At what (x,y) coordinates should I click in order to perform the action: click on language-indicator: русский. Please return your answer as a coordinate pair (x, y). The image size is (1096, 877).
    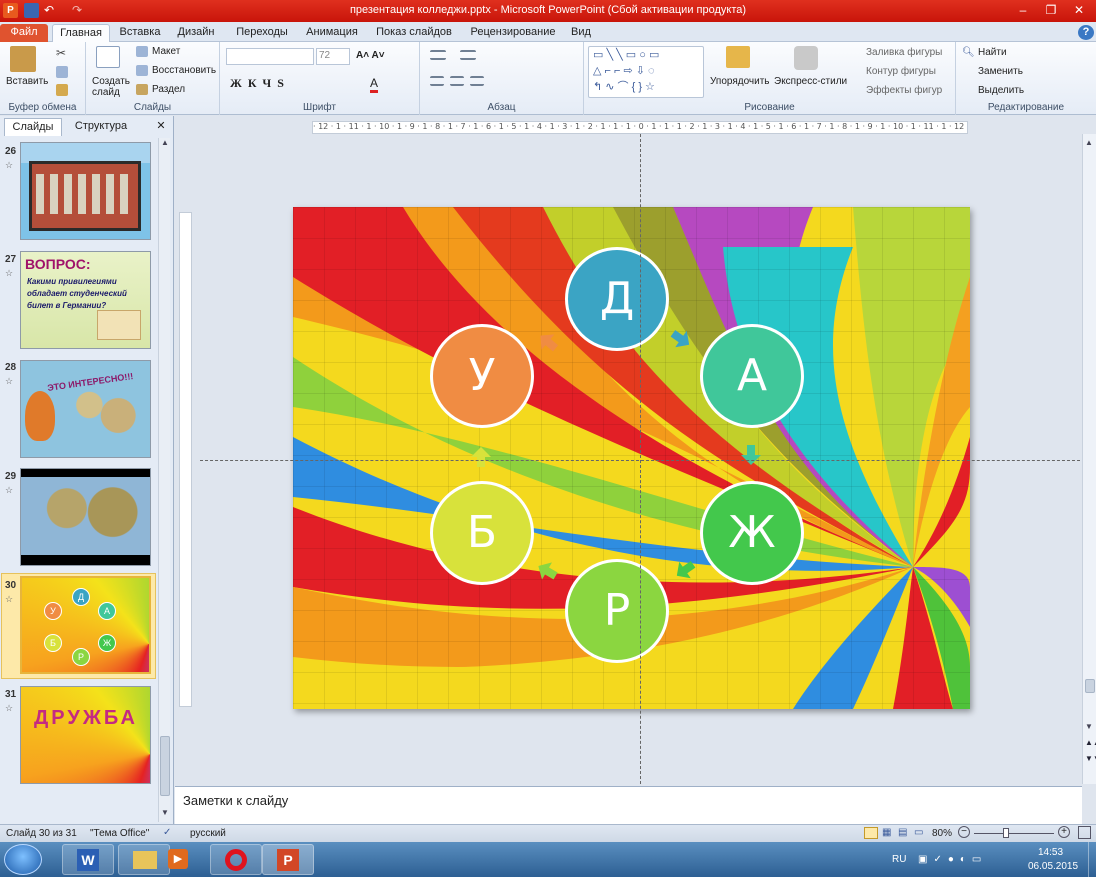
    Looking at the image, I should click on (208, 833).